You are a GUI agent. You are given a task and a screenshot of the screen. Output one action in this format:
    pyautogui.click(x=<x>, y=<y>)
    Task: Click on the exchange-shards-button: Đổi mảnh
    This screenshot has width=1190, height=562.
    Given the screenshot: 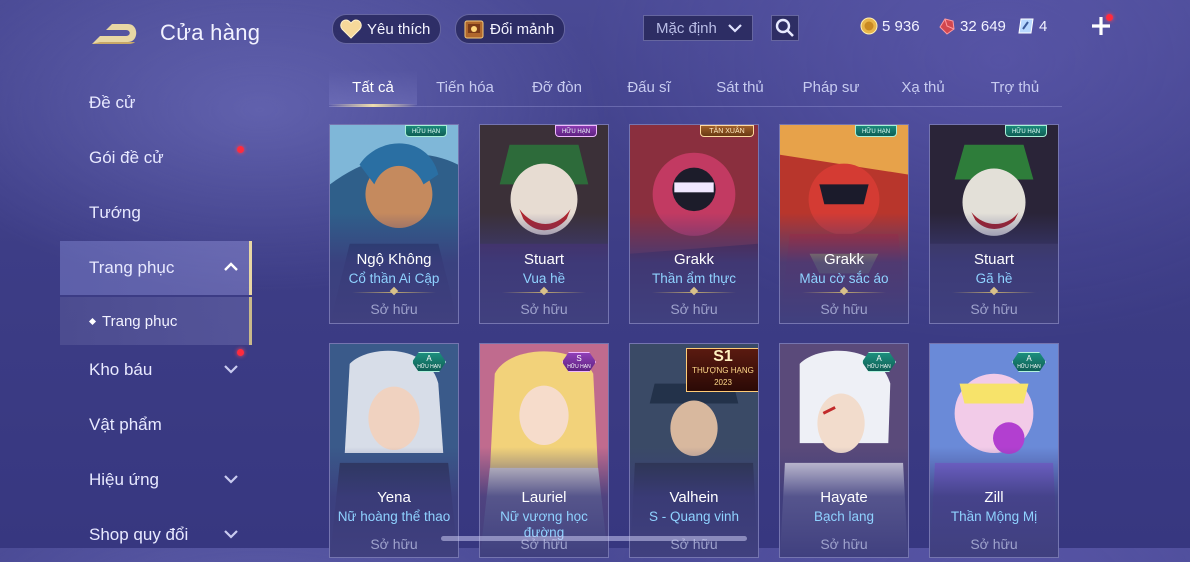 What is the action you would take?
    pyautogui.click(x=510, y=29)
    